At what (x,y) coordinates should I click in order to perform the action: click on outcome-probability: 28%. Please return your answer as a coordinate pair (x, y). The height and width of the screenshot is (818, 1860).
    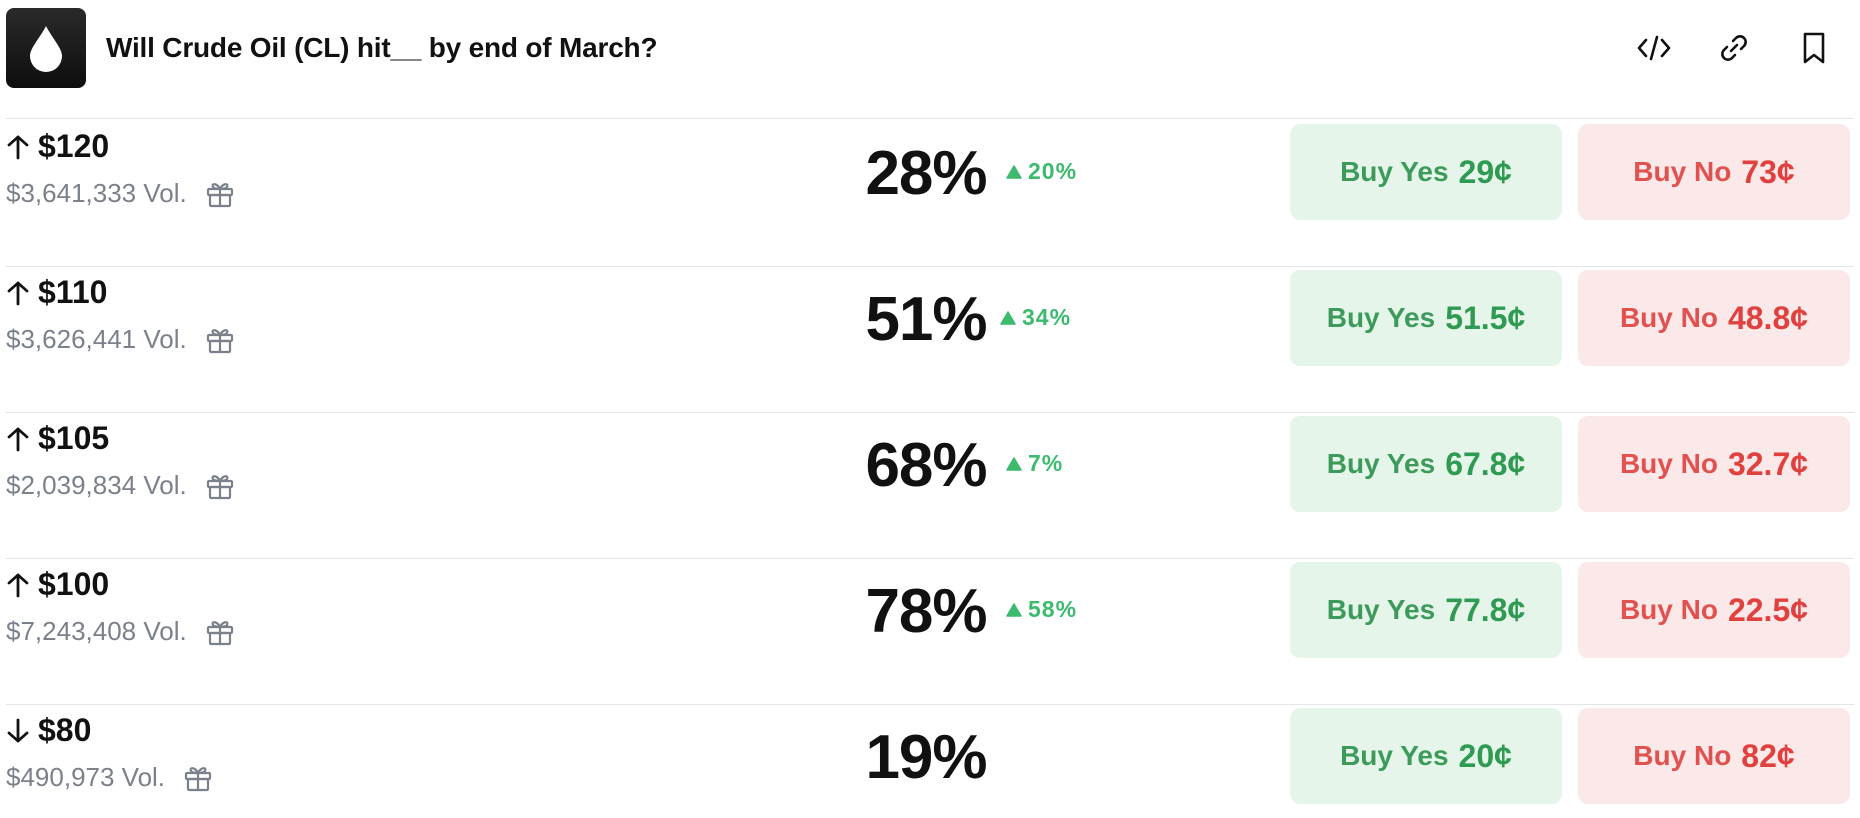
    Looking at the image, I should click on (926, 173).